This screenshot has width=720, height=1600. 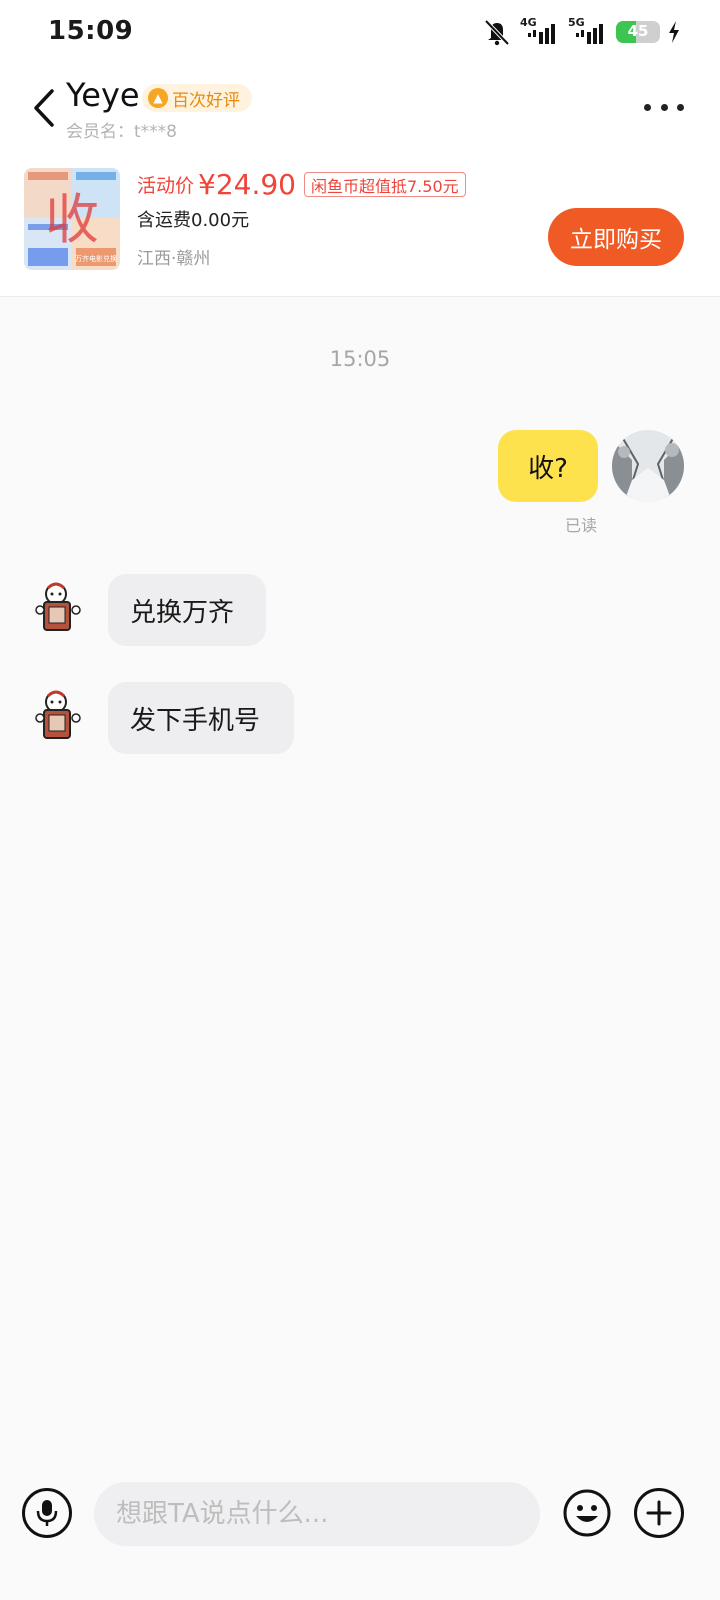 I want to click on badge-label: 百次好评, so click(x=206, y=100).